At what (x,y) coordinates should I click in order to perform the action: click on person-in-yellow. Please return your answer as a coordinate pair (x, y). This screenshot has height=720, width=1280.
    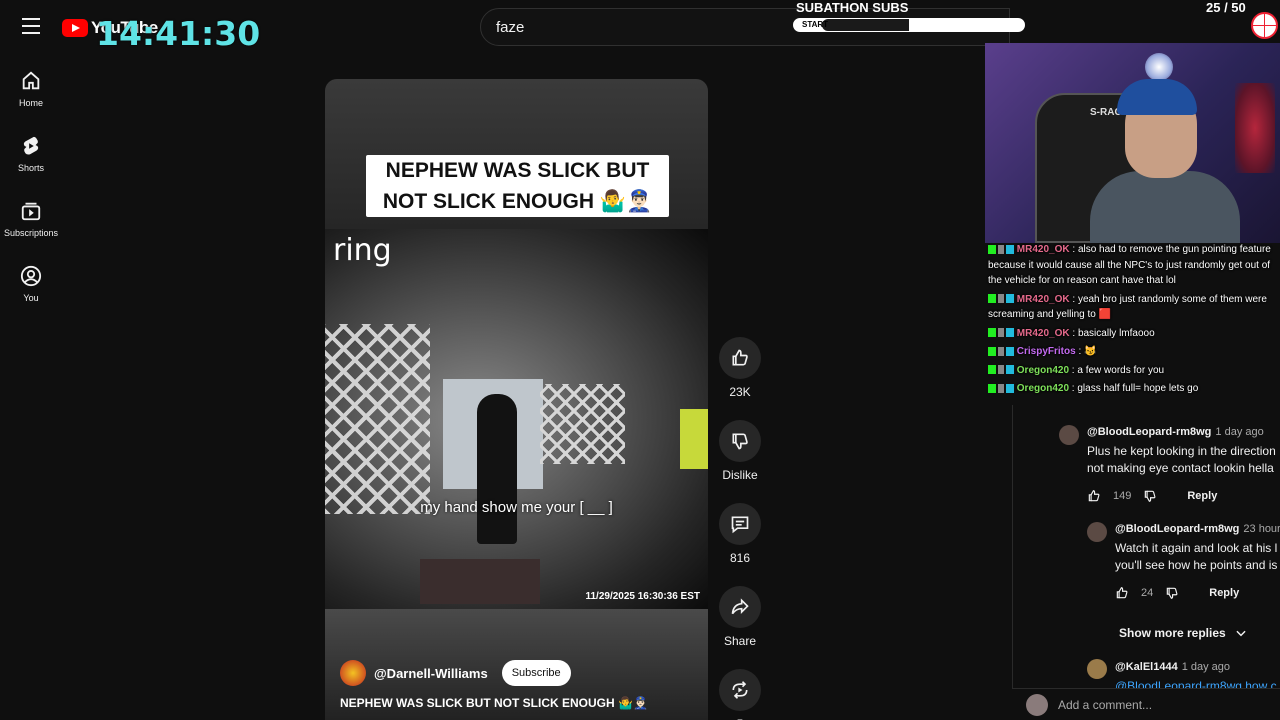
    Looking at the image, I should click on (694, 439).